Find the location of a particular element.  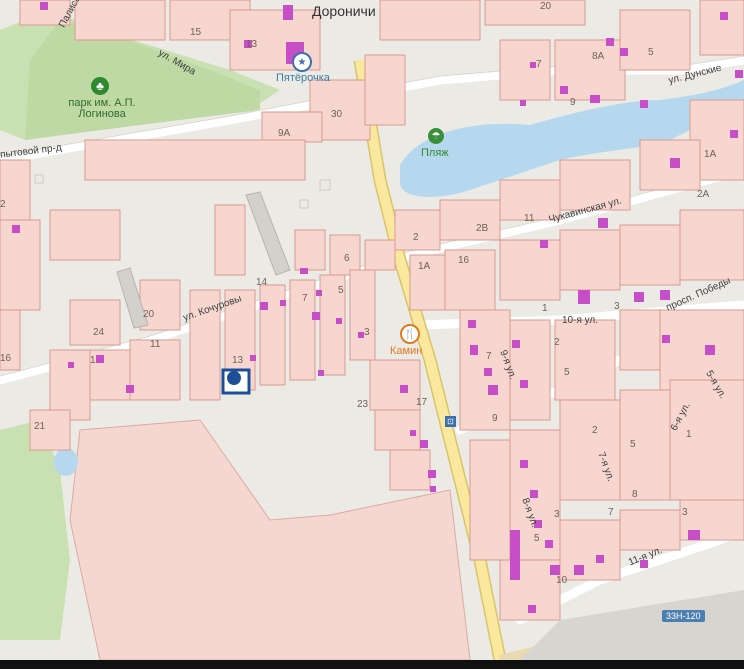

road-number-badge: 33Н-120 is located at coordinates (683, 616).